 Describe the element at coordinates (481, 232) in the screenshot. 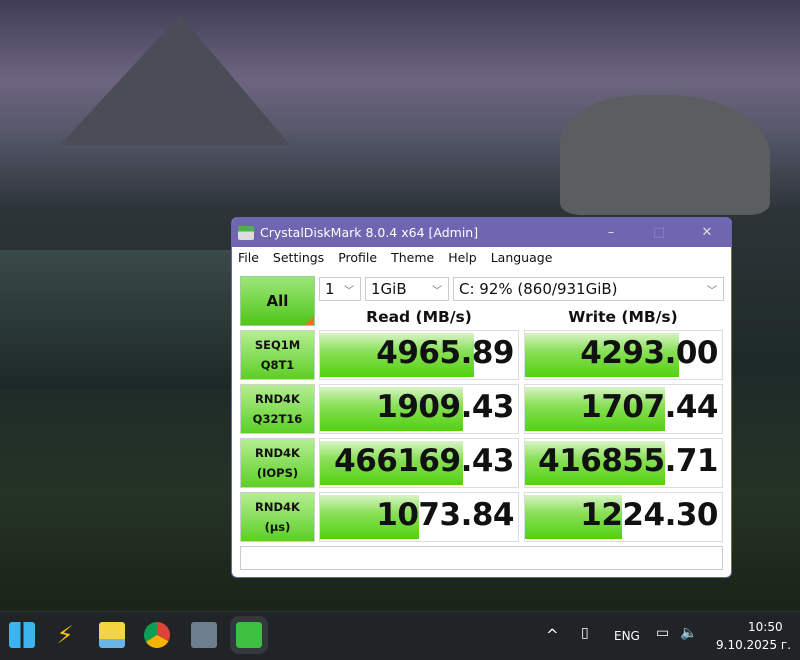

I see `title-bar: CrystalDiskMark 8.0.4 x64 [Admin] – □ ✕` at that location.